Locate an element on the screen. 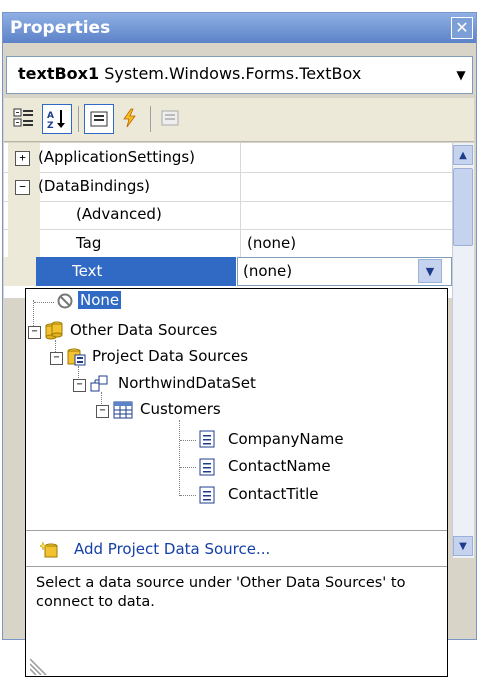 The image size is (479, 677). events-button is located at coordinates (130, 118).